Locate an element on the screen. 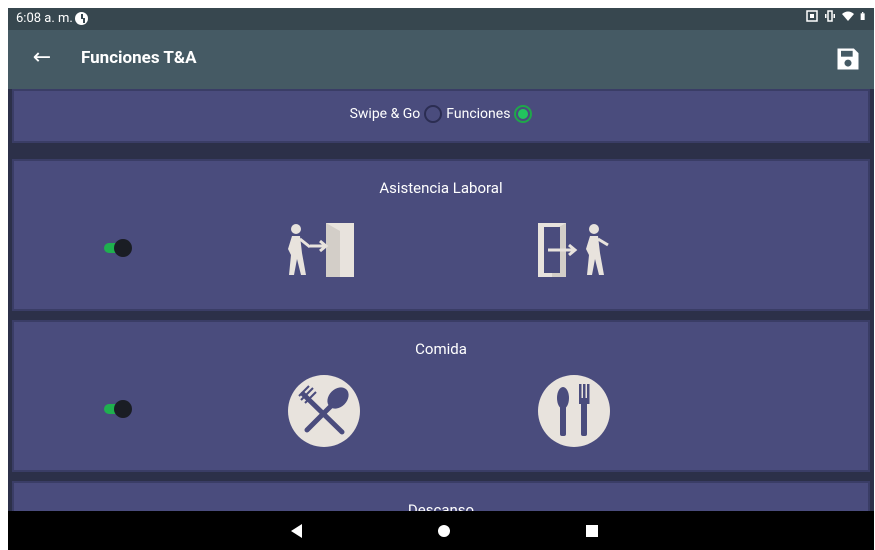 The width and height of the screenshot is (875, 550). navigation-bar is located at coordinates (441, 530).